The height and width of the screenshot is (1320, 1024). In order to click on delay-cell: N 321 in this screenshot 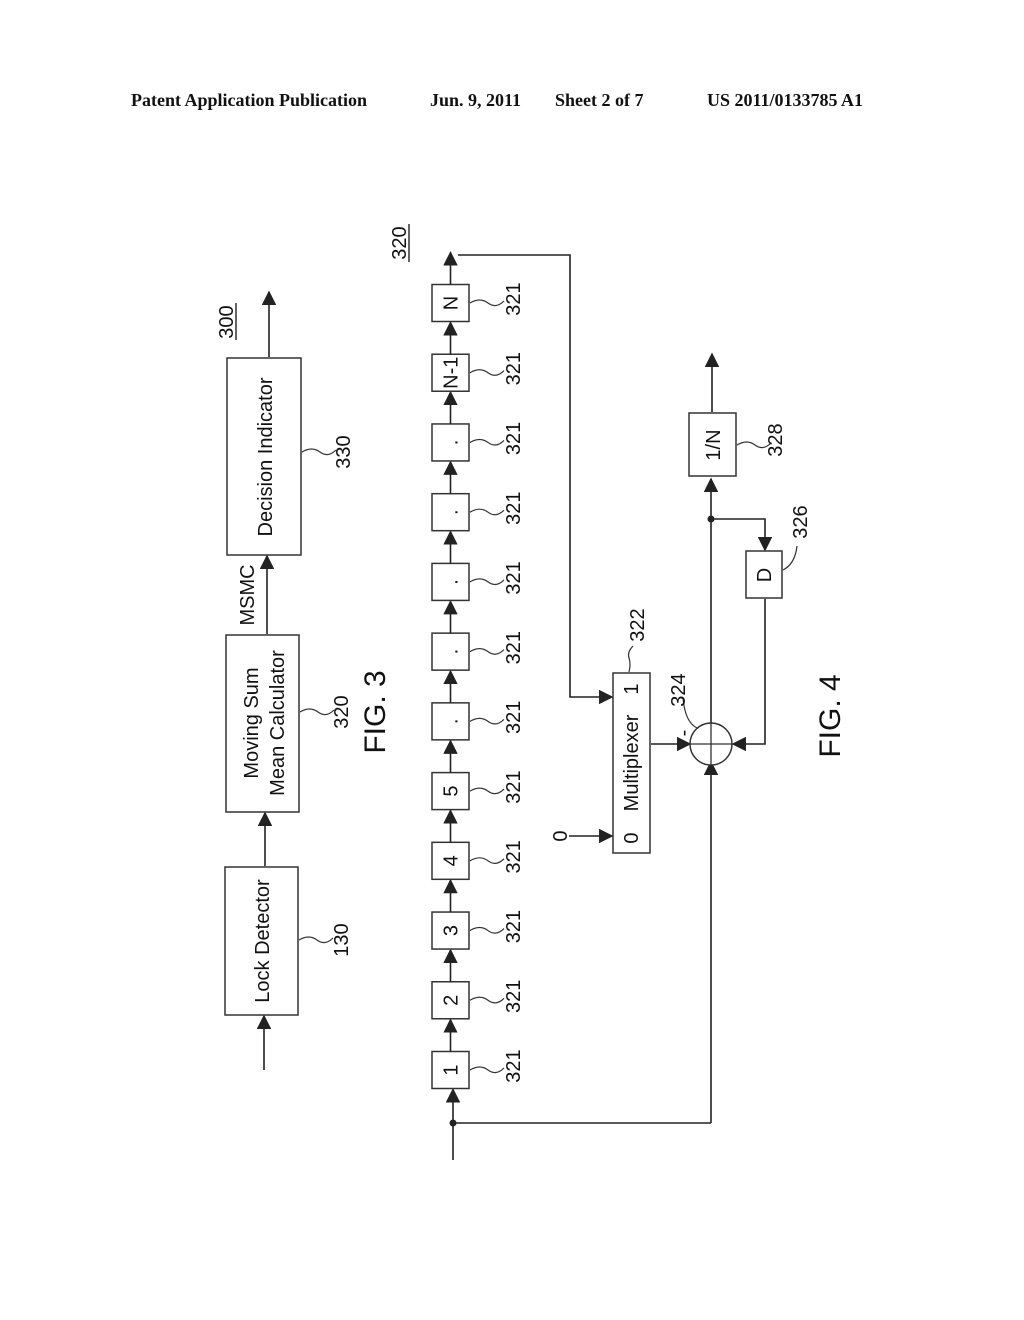, I will do `click(478, 302)`.